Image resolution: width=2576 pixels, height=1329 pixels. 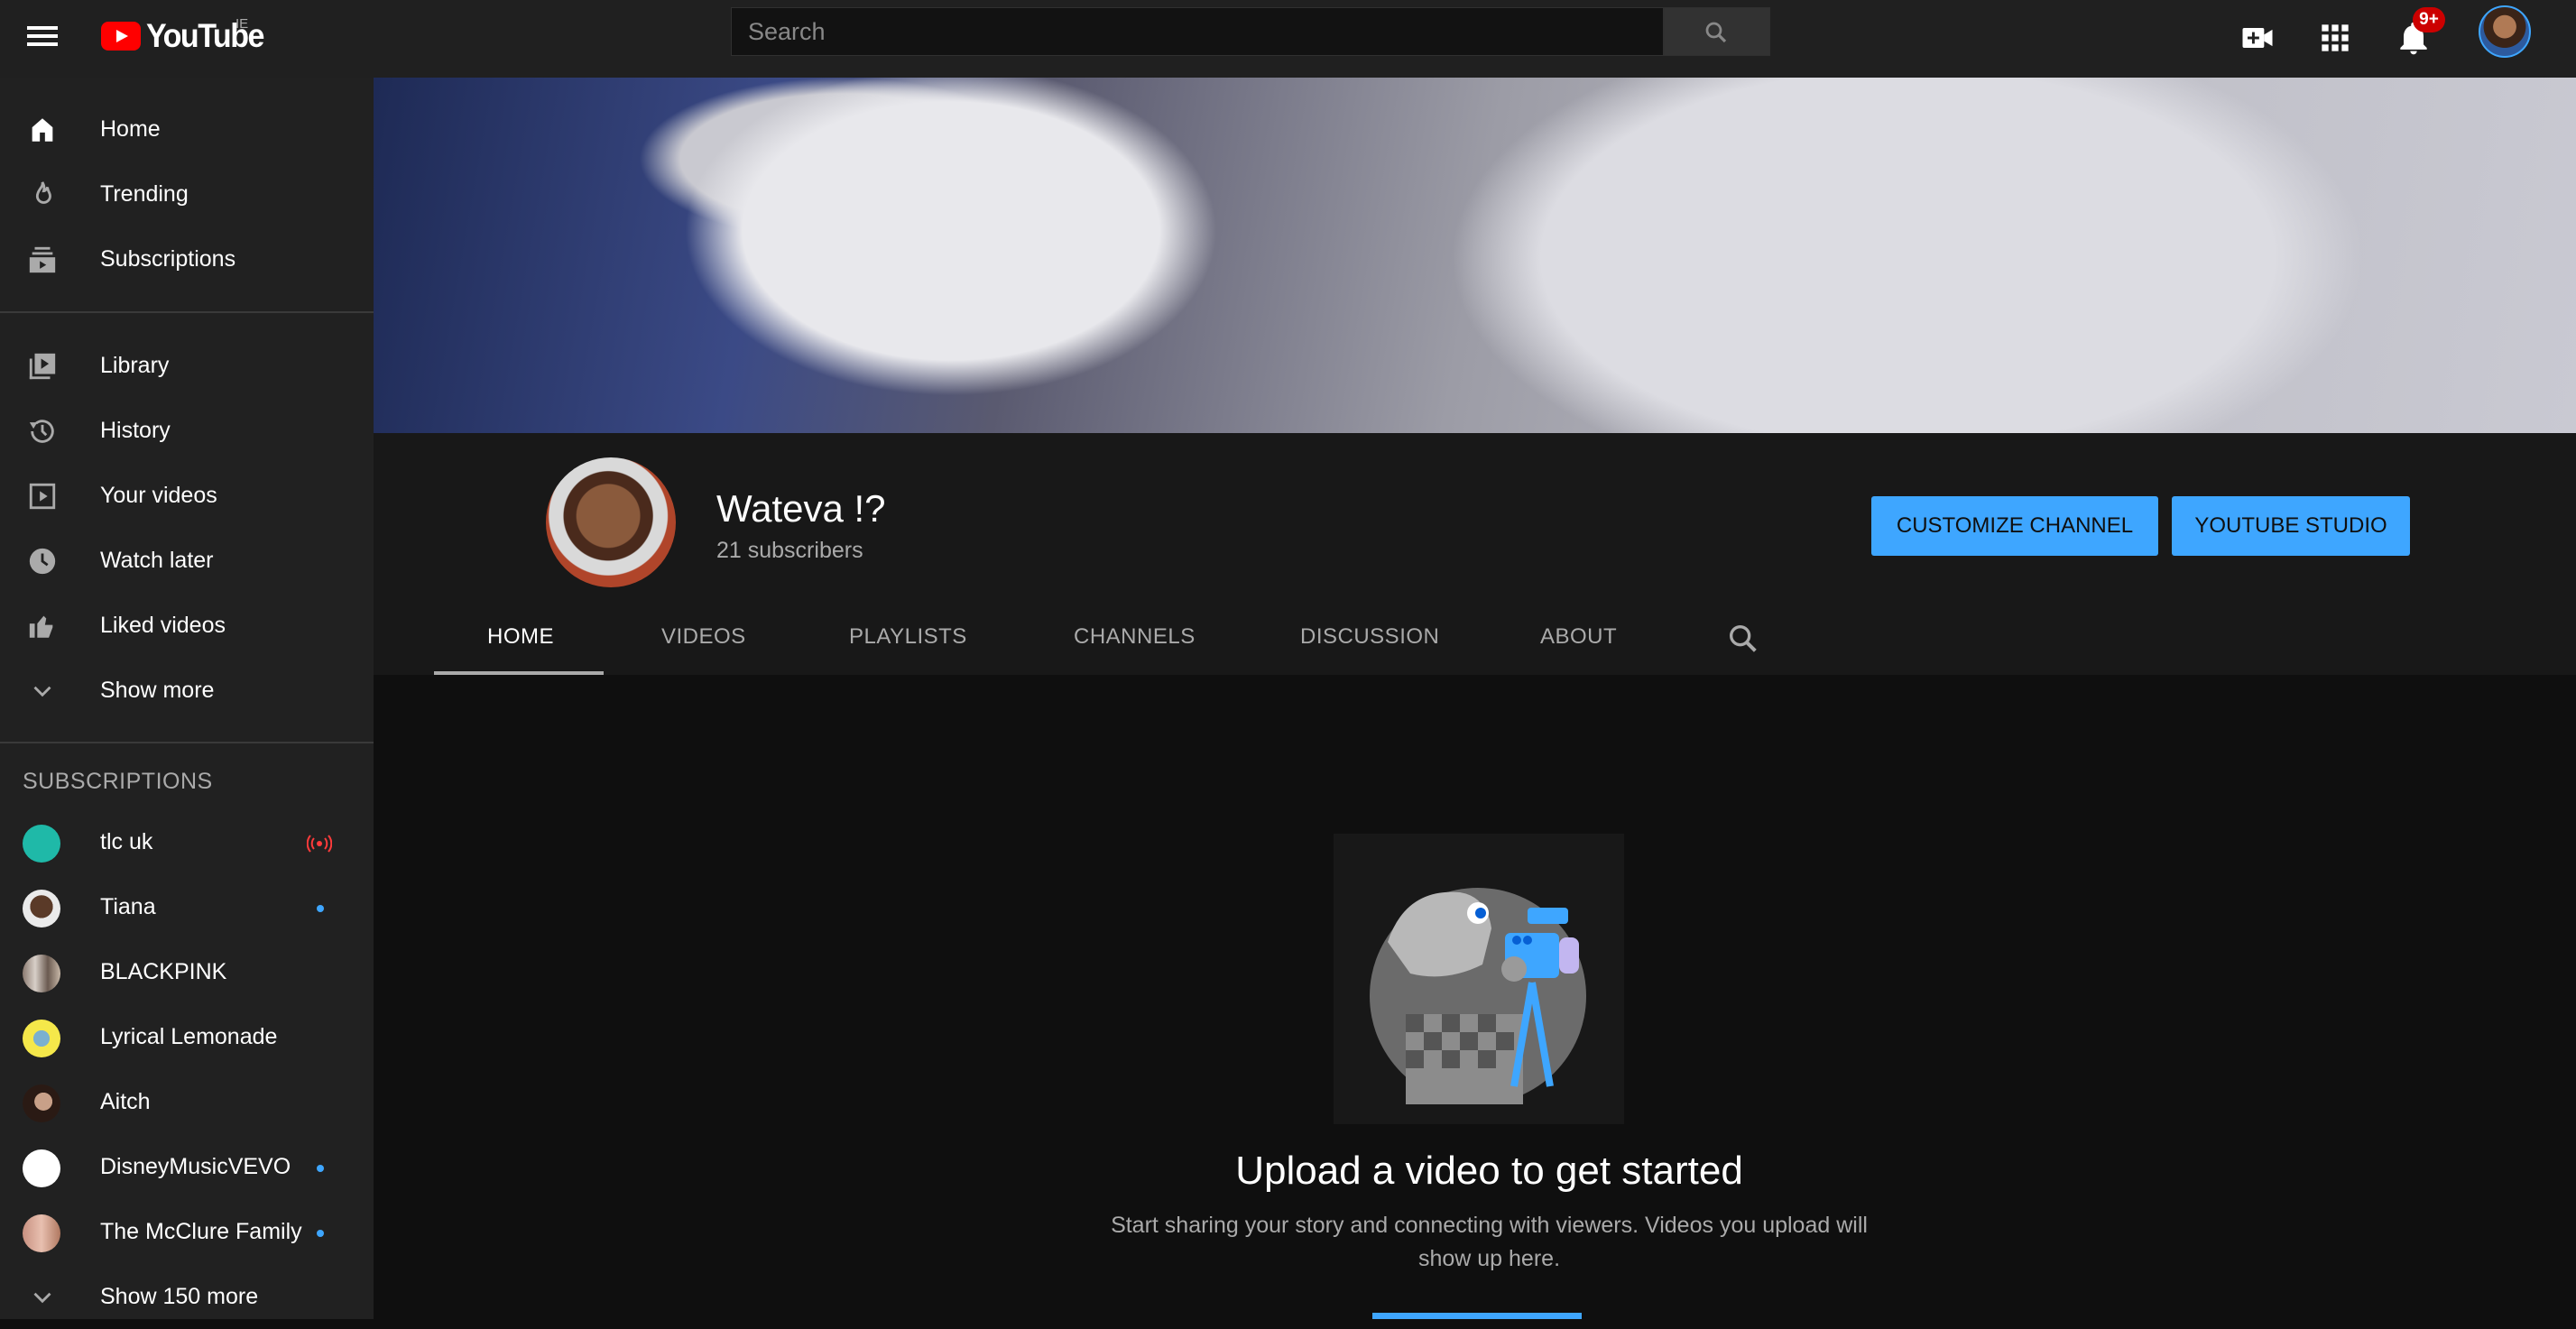 I want to click on sidebar-item-label: Your videos, so click(x=158, y=495).